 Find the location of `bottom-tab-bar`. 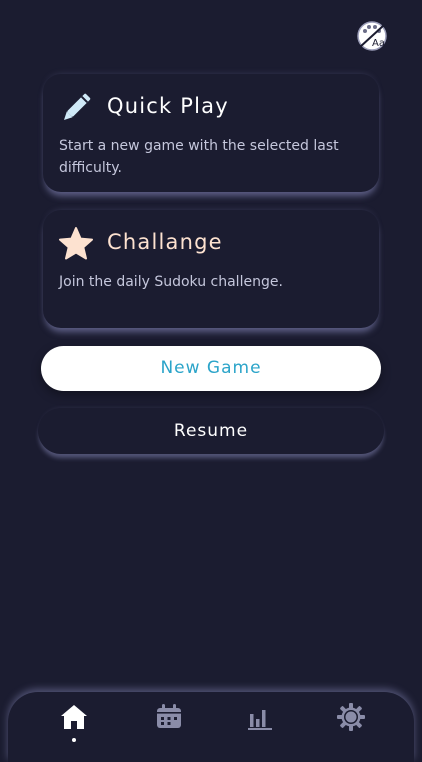

bottom-tab-bar is located at coordinates (211, 727).